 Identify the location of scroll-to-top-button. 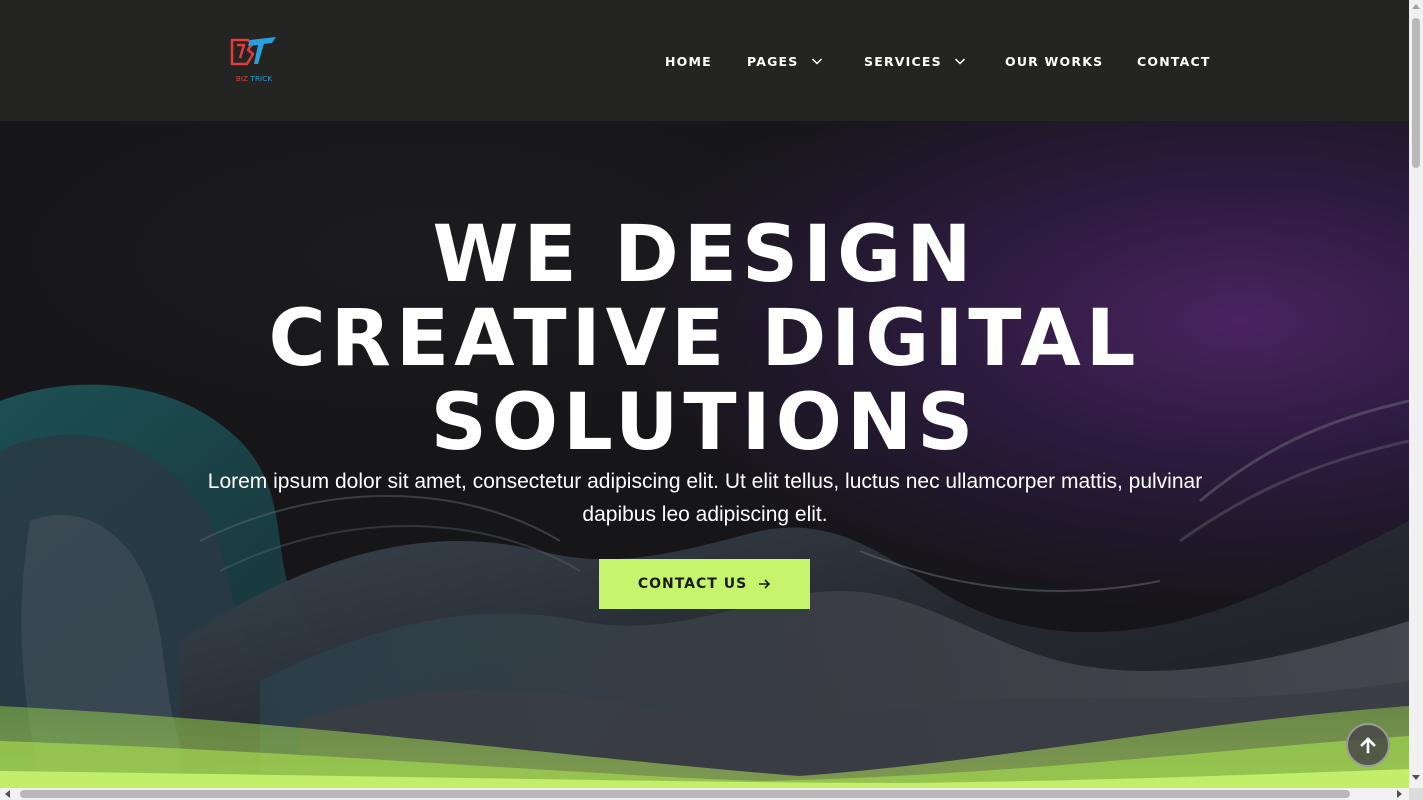
(1368, 745).